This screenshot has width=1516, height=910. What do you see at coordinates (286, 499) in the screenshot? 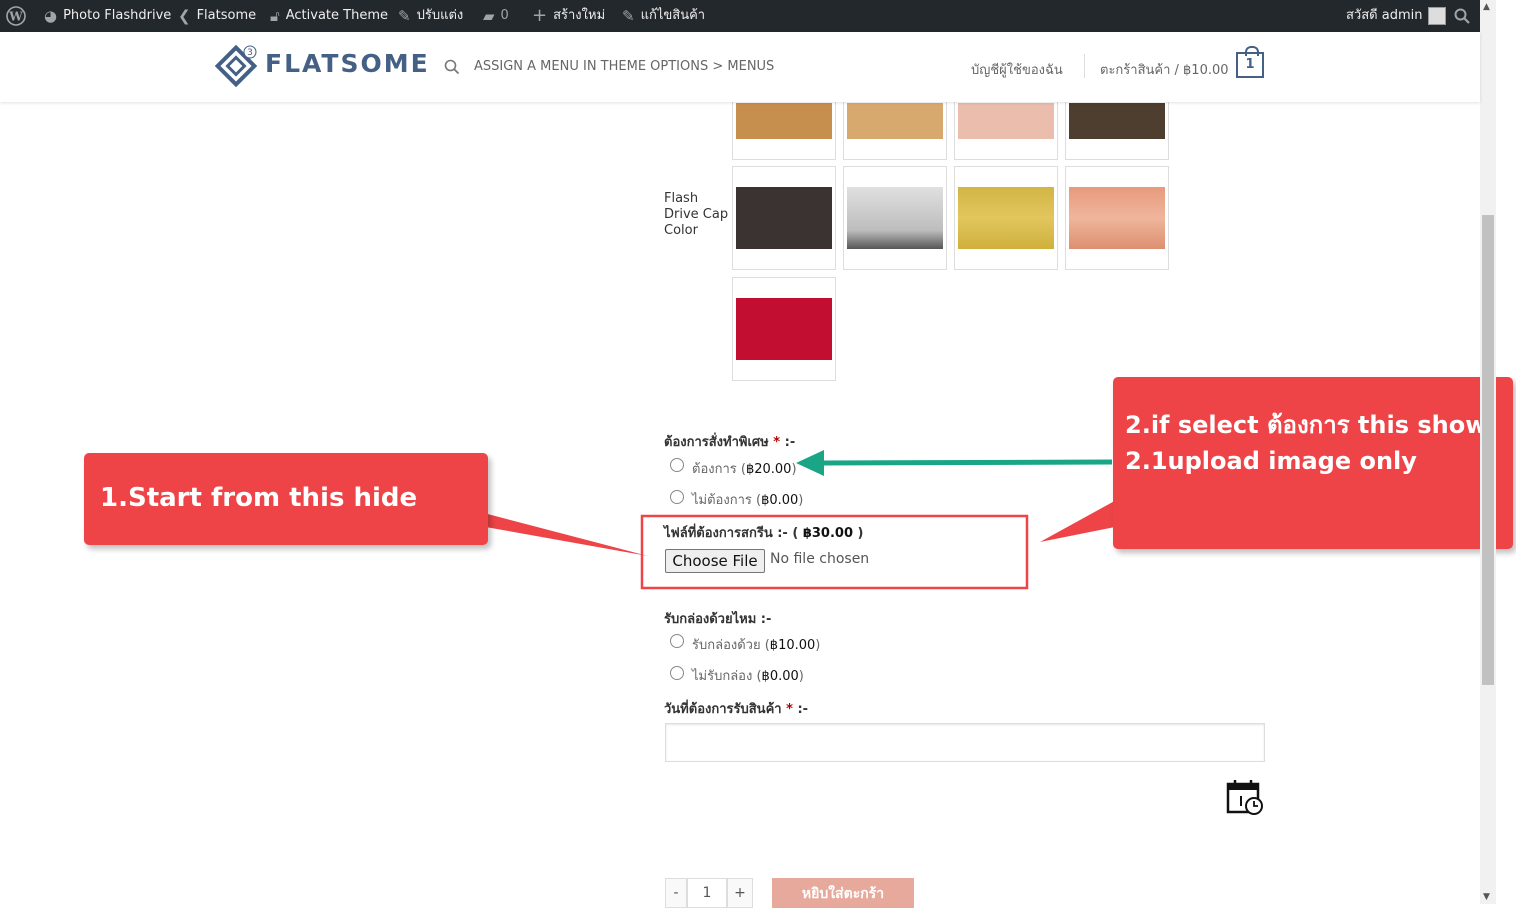
I see `callout-1: 1.Start from this hide` at bounding box center [286, 499].